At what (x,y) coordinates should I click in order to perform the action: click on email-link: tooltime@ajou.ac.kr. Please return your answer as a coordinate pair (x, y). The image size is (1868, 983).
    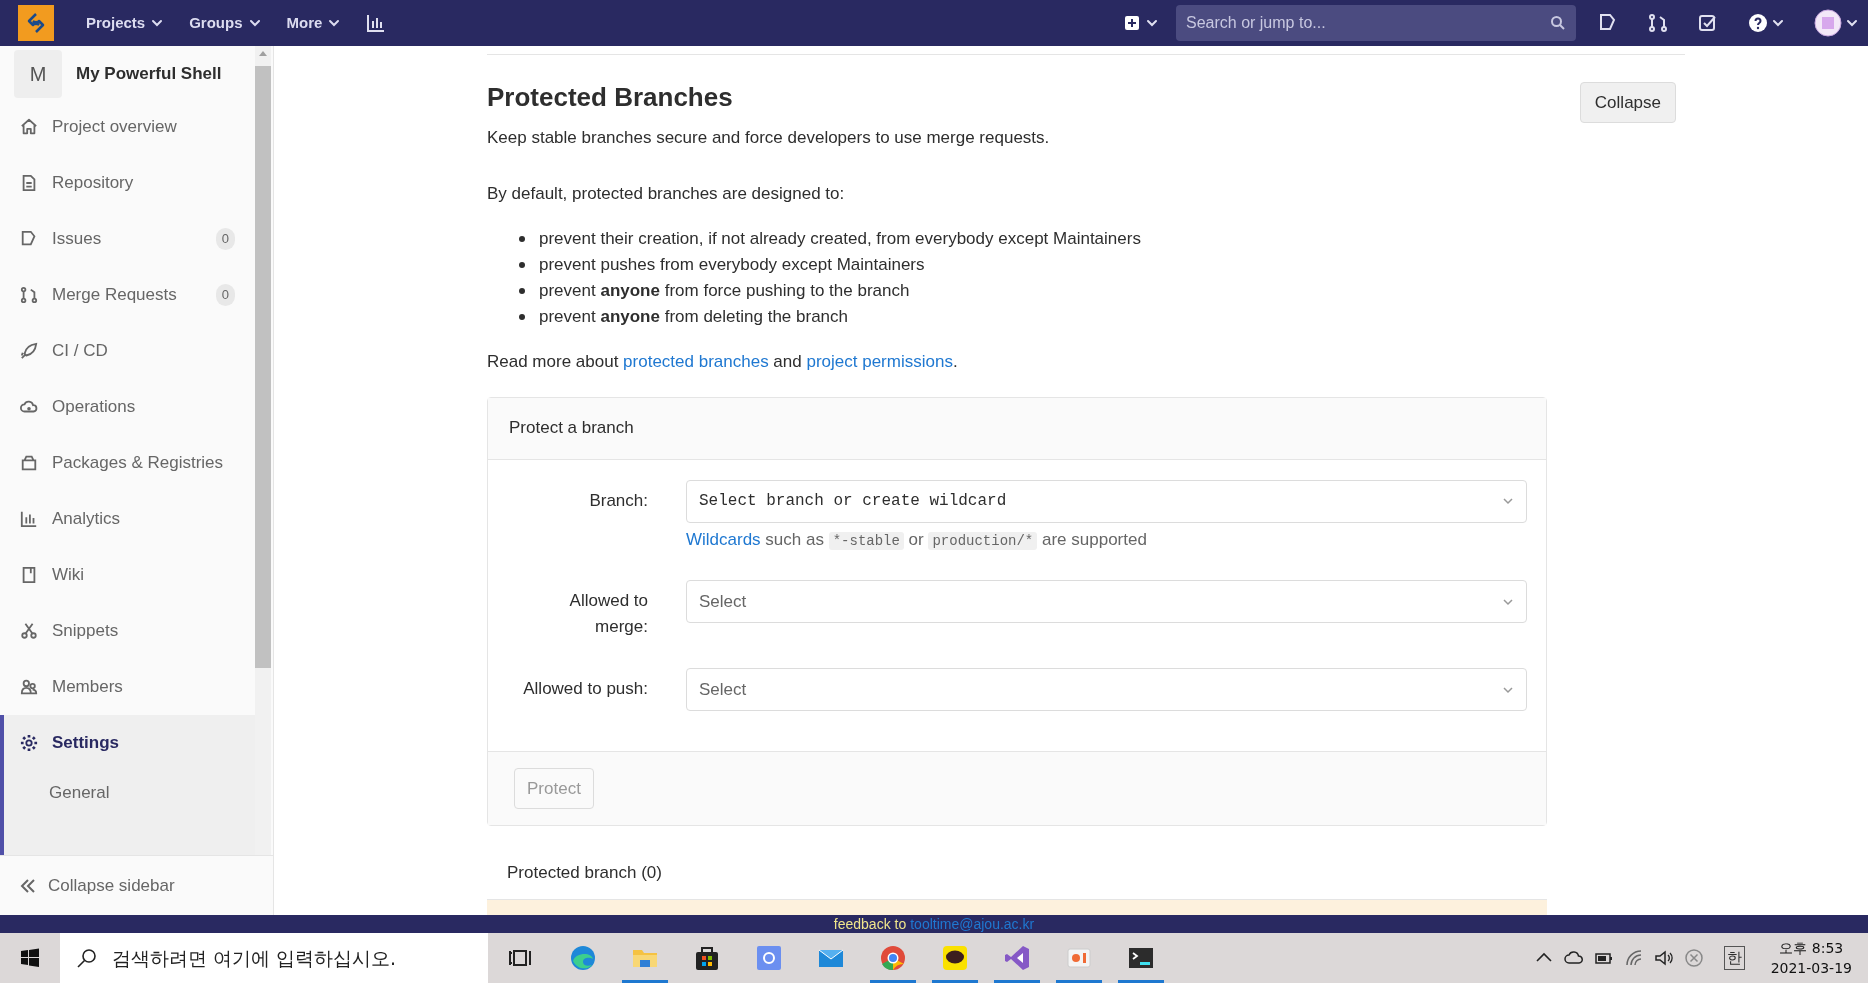
    Looking at the image, I should click on (972, 924).